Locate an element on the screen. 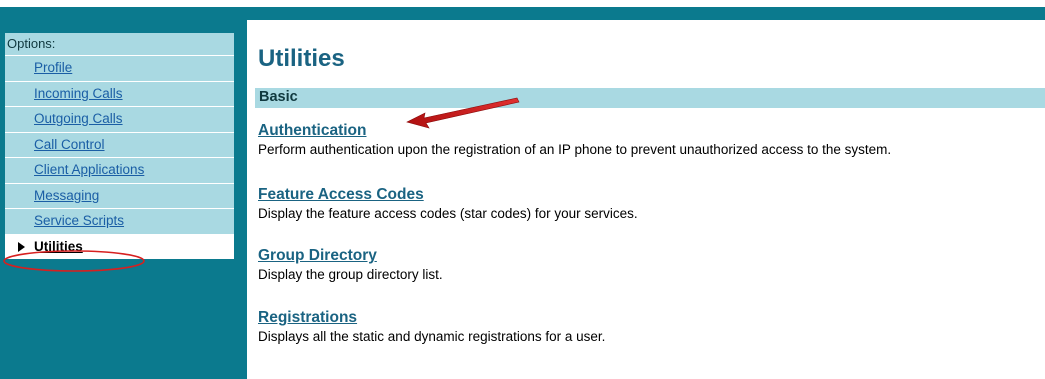 The height and width of the screenshot is (379, 1045). section-title: Basic is located at coordinates (278, 97).